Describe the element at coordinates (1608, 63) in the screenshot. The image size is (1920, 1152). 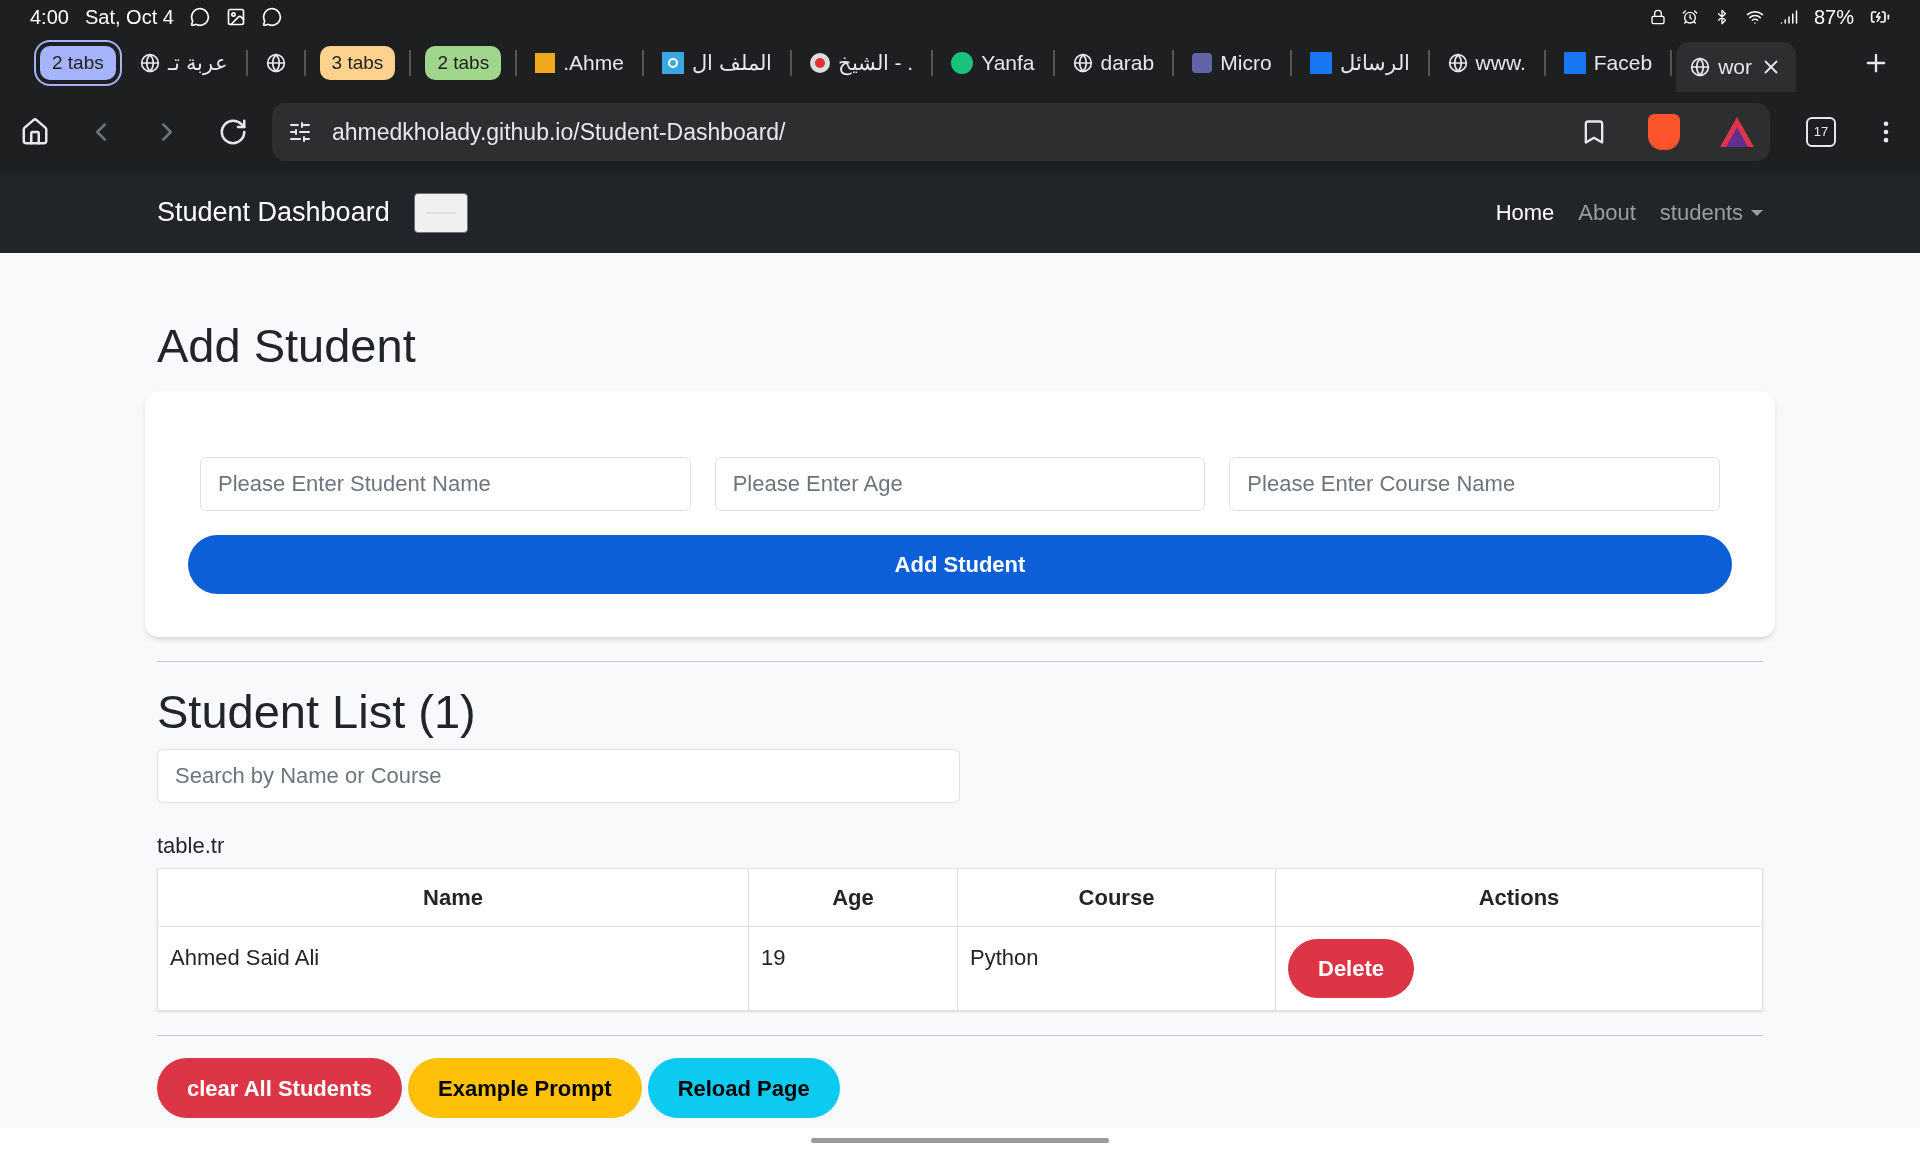
I see `browser-tab: Faceb` at that location.